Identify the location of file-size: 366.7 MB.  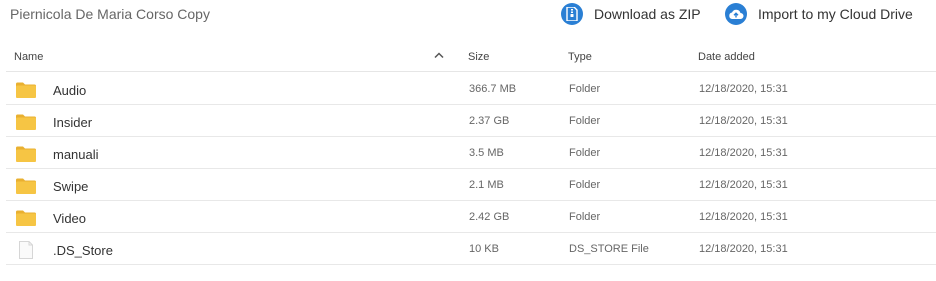
(493, 89).